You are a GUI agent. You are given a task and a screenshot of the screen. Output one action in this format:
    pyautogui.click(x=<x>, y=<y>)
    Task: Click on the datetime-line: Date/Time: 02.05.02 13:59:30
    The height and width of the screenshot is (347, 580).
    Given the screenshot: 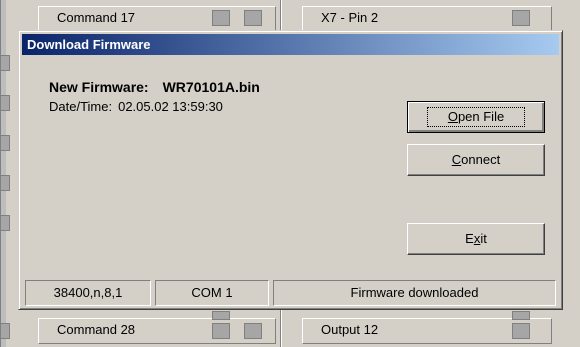 What is the action you would take?
    pyautogui.click(x=136, y=106)
    